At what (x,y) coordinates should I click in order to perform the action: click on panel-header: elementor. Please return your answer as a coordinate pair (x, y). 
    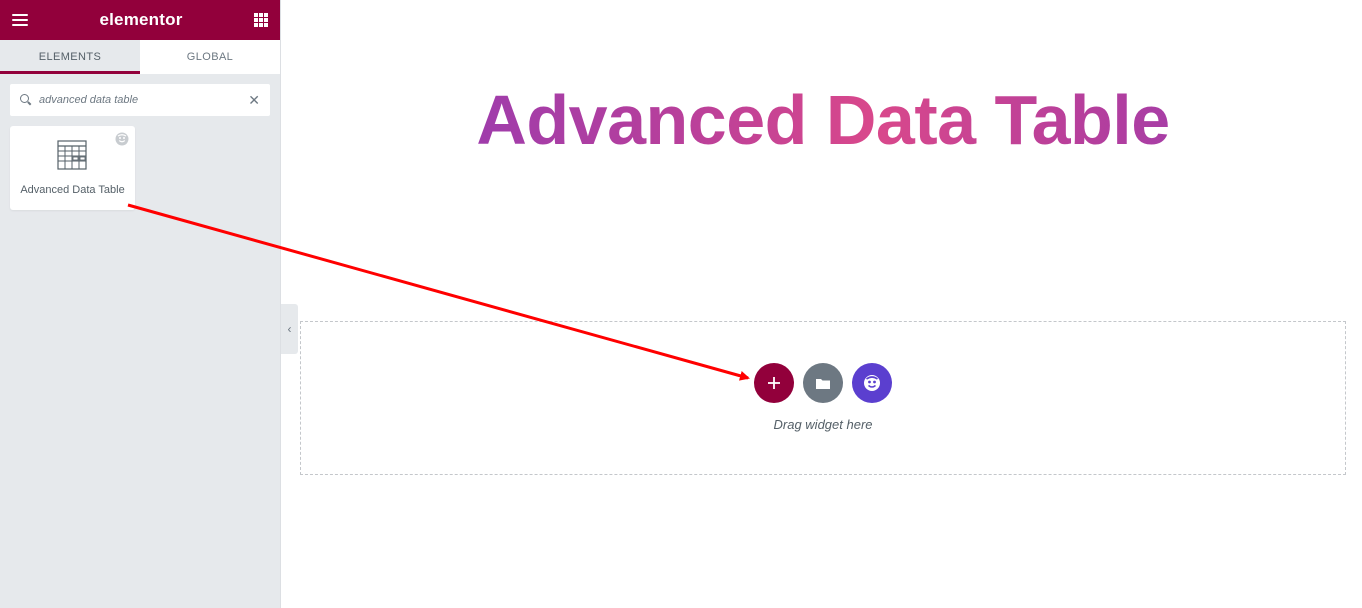
    Looking at the image, I should click on (140, 20).